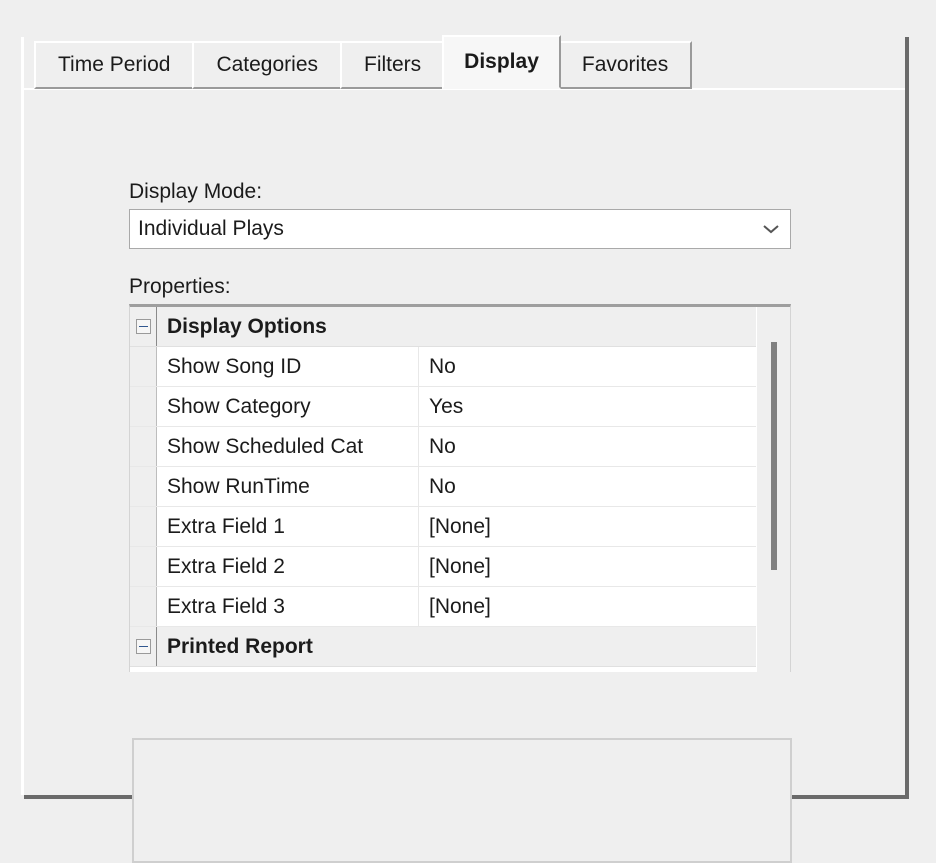 The height and width of the screenshot is (863, 936). Describe the element at coordinates (462, 746) in the screenshot. I see `property-description-text` at that location.